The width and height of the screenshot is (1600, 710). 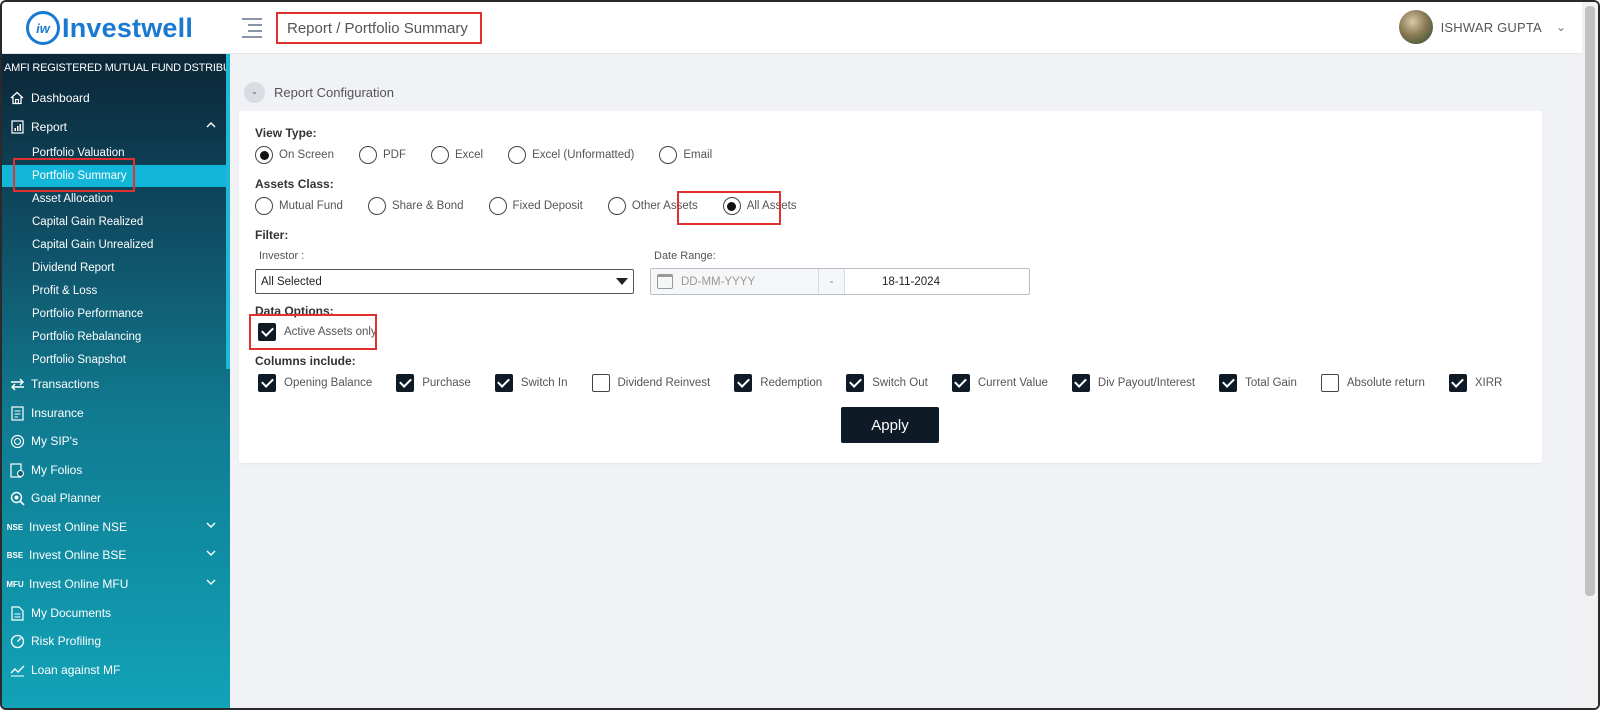 I want to click on column-div-payout-interest: Div Payout/Interest, so click(x=1133, y=383).